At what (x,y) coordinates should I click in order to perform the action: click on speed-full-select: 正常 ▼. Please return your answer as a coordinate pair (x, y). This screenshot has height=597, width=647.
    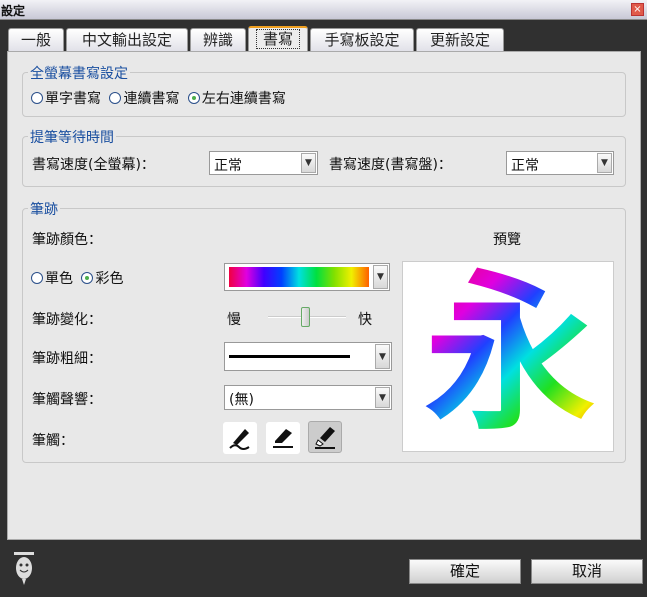
    Looking at the image, I should click on (263, 163).